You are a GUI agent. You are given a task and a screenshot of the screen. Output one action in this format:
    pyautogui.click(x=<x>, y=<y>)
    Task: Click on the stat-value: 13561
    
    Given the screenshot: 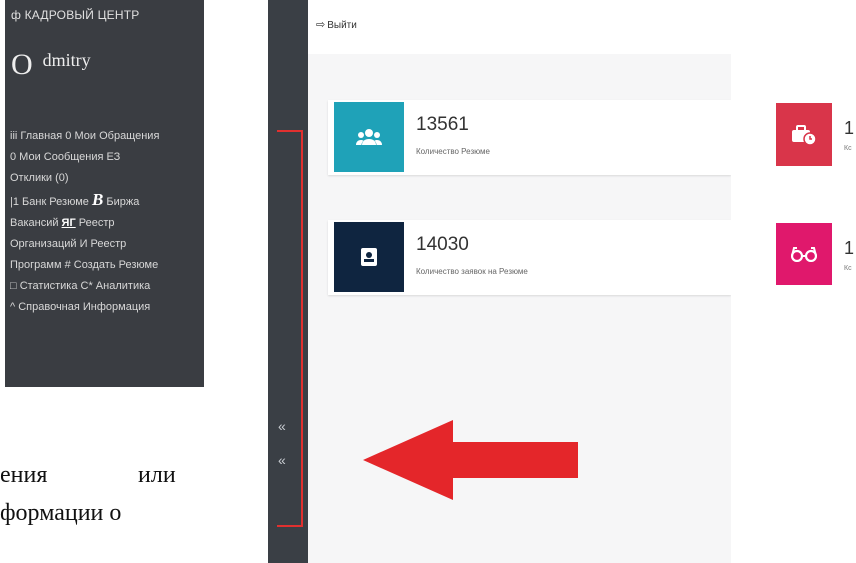 What is the action you would take?
    pyautogui.click(x=442, y=124)
    